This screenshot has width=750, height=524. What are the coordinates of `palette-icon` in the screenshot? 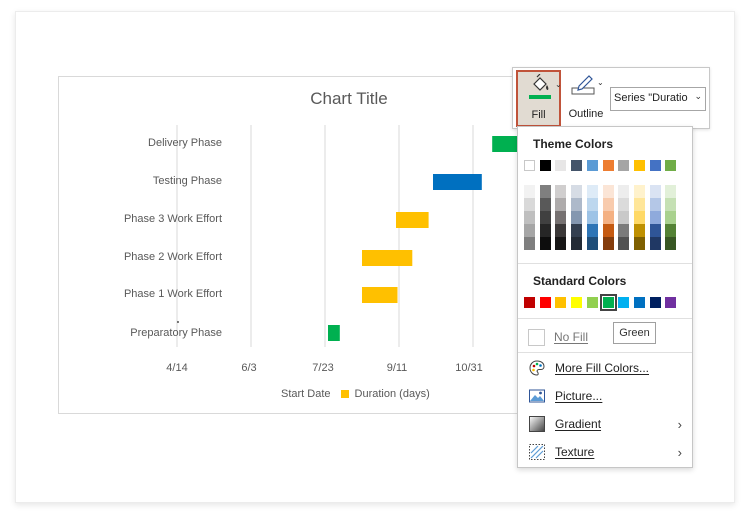 It's located at (537, 368).